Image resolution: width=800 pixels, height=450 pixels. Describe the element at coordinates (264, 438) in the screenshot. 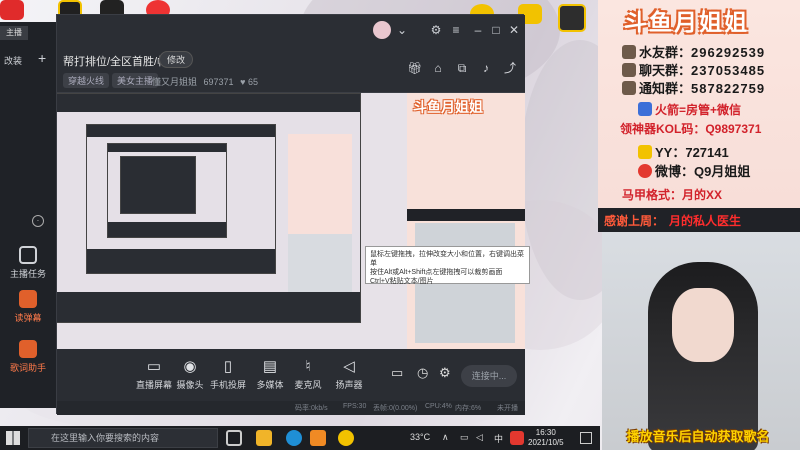

I see `file-explorer-icon` at that location.